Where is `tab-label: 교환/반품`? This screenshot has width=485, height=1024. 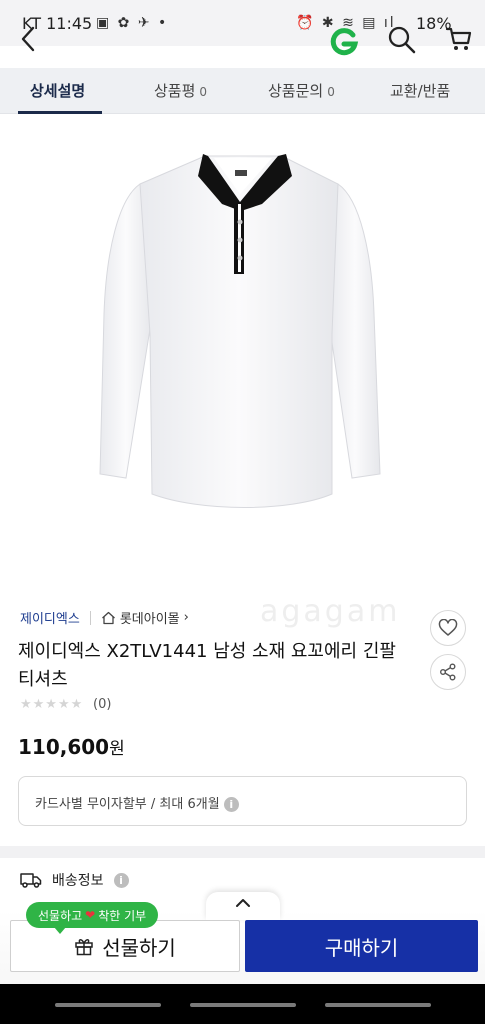 tab-label: 교환/반품 is located at coordinates (420, 91).